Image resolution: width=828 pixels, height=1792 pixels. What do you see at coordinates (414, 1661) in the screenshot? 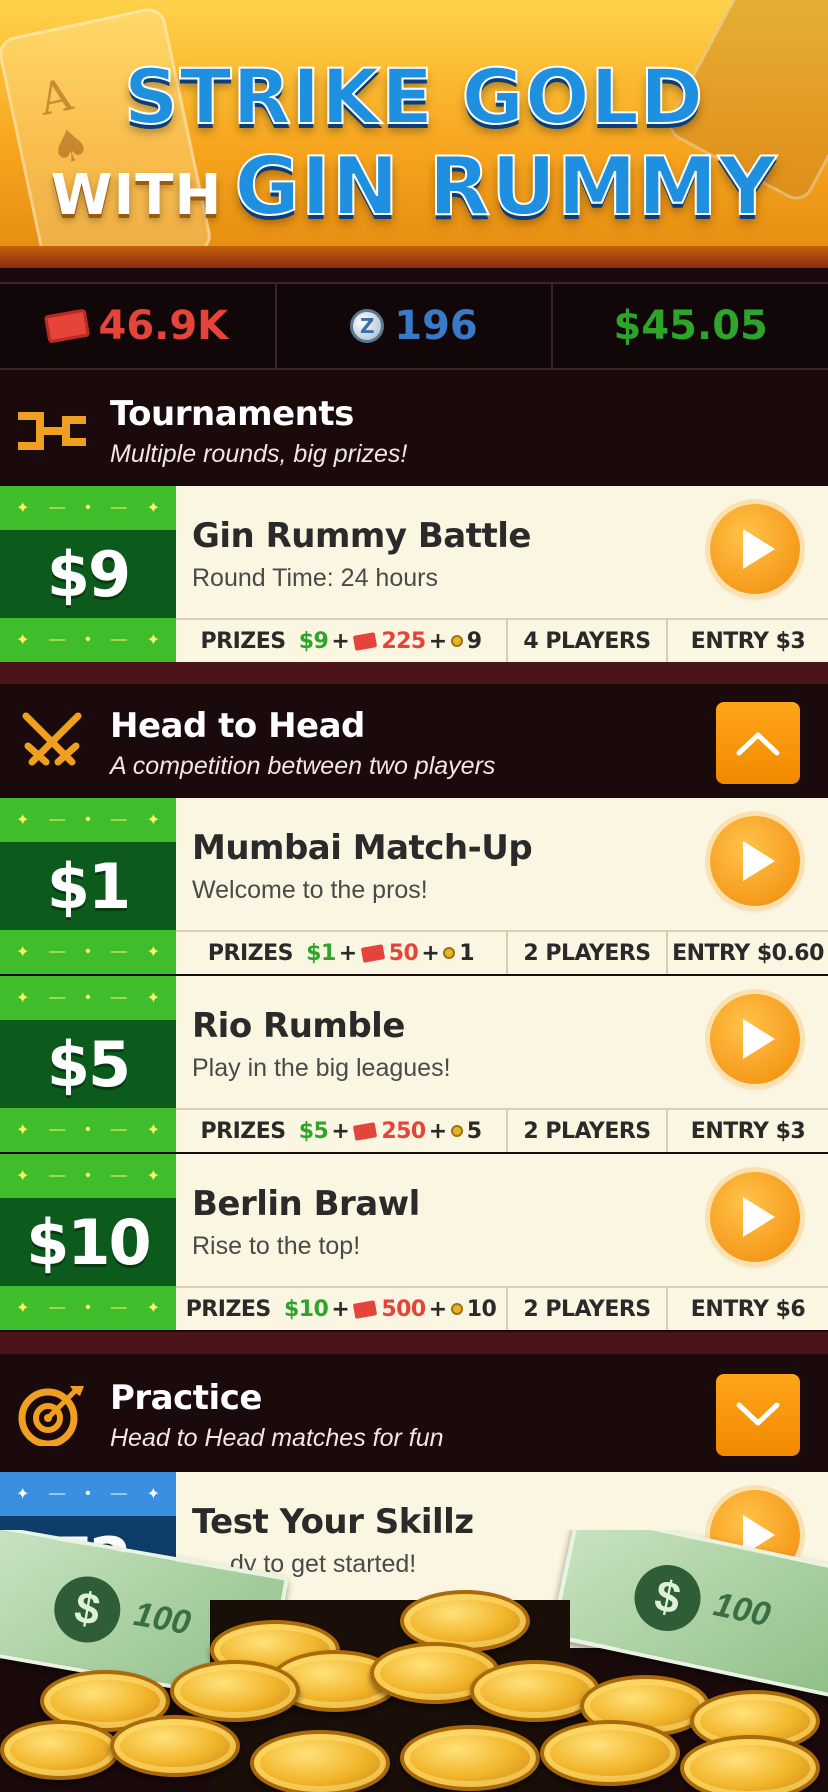
I see `coins-and-cash-art: $ 100 $ 100` at bounding box center [414, 1661].